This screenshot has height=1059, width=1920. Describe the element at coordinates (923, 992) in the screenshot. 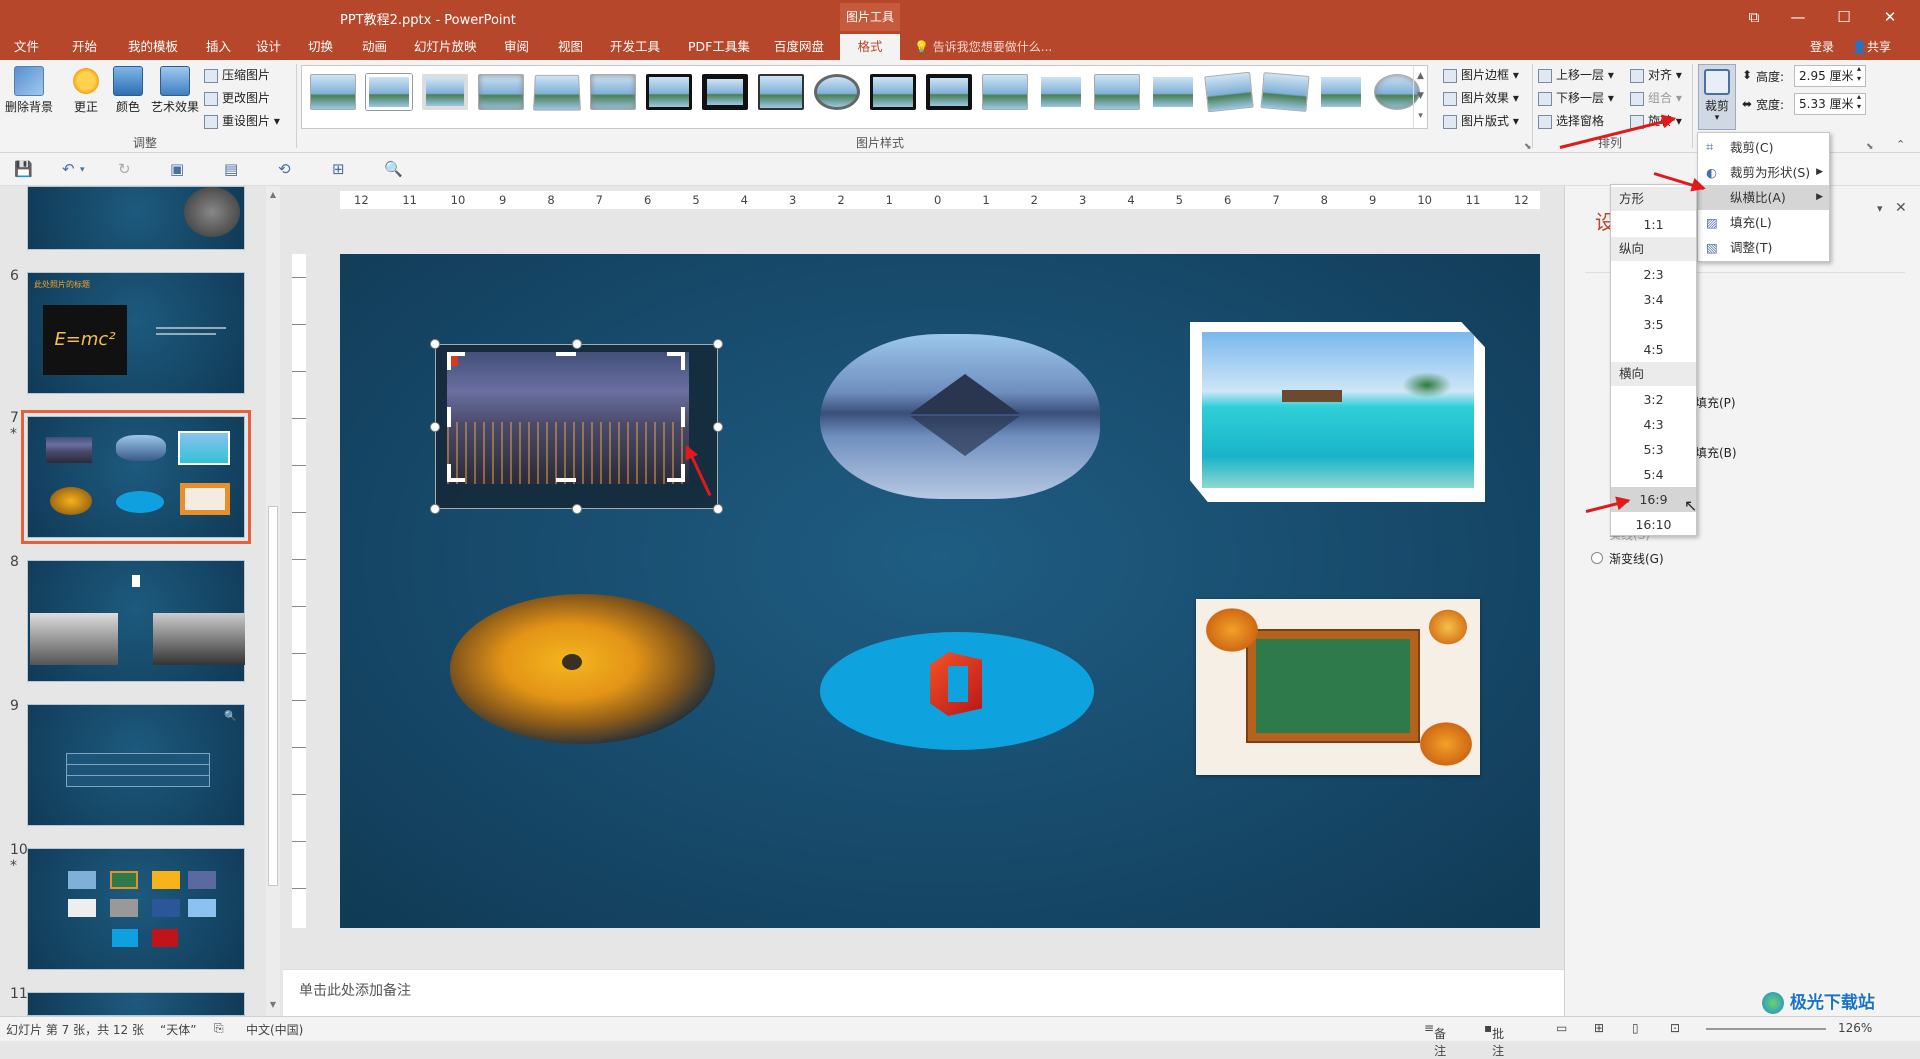

I see `notes-pane: 单击此处添加备注` at that location.